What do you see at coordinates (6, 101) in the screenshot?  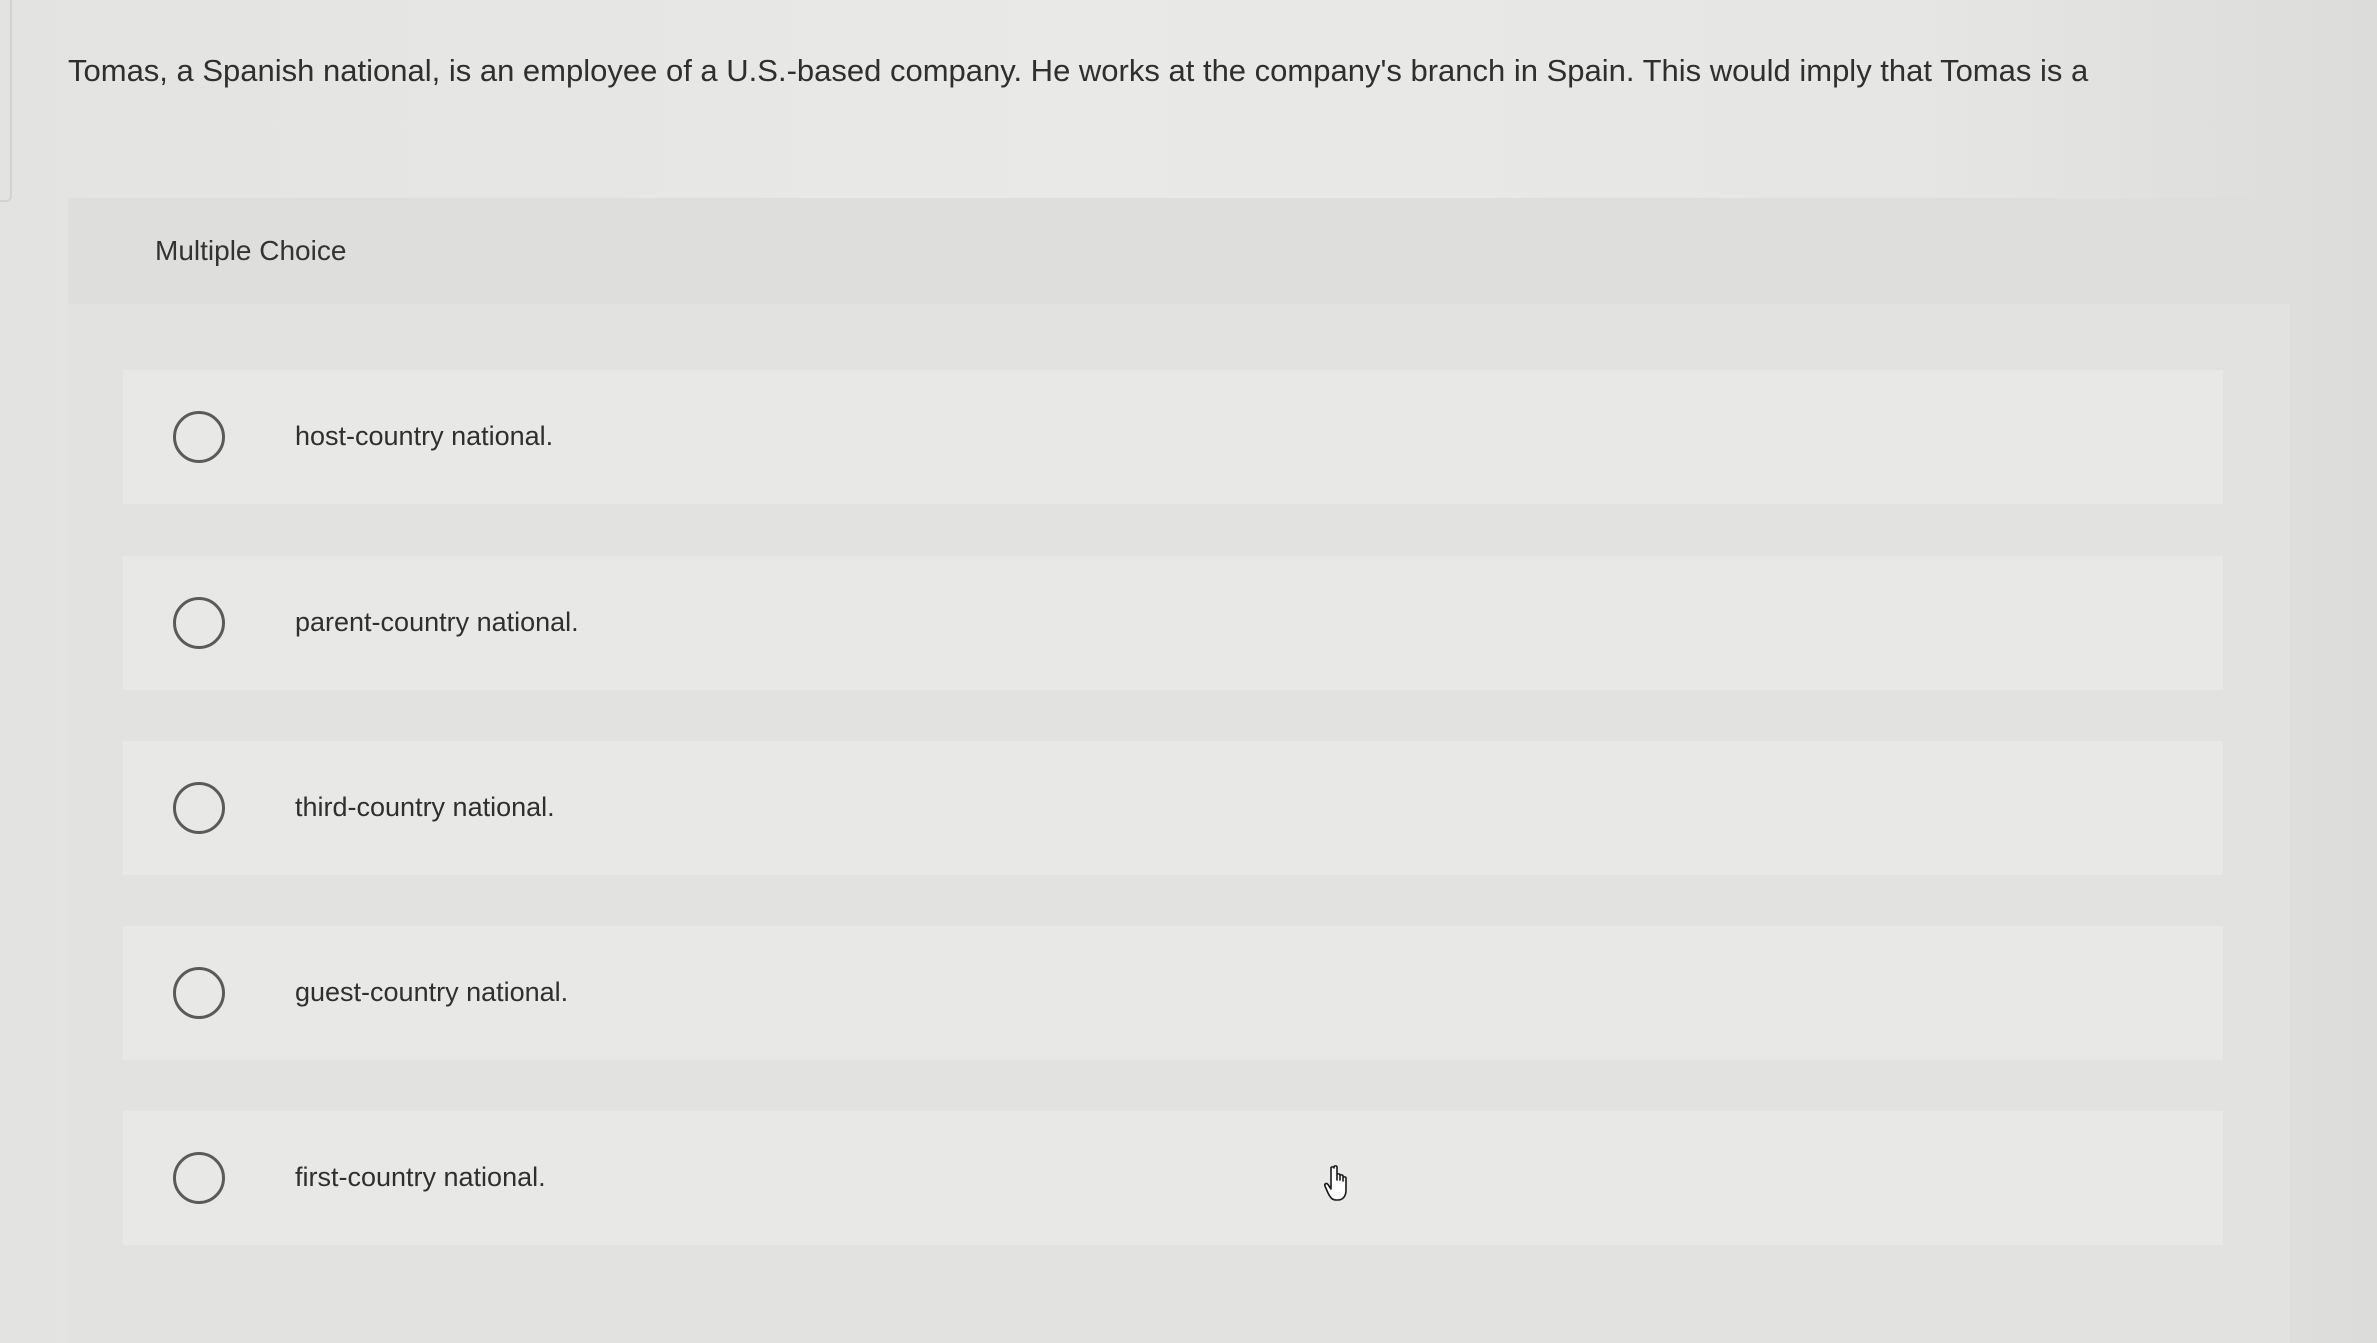 I see `window-edge` at bounding box center [6, 101].